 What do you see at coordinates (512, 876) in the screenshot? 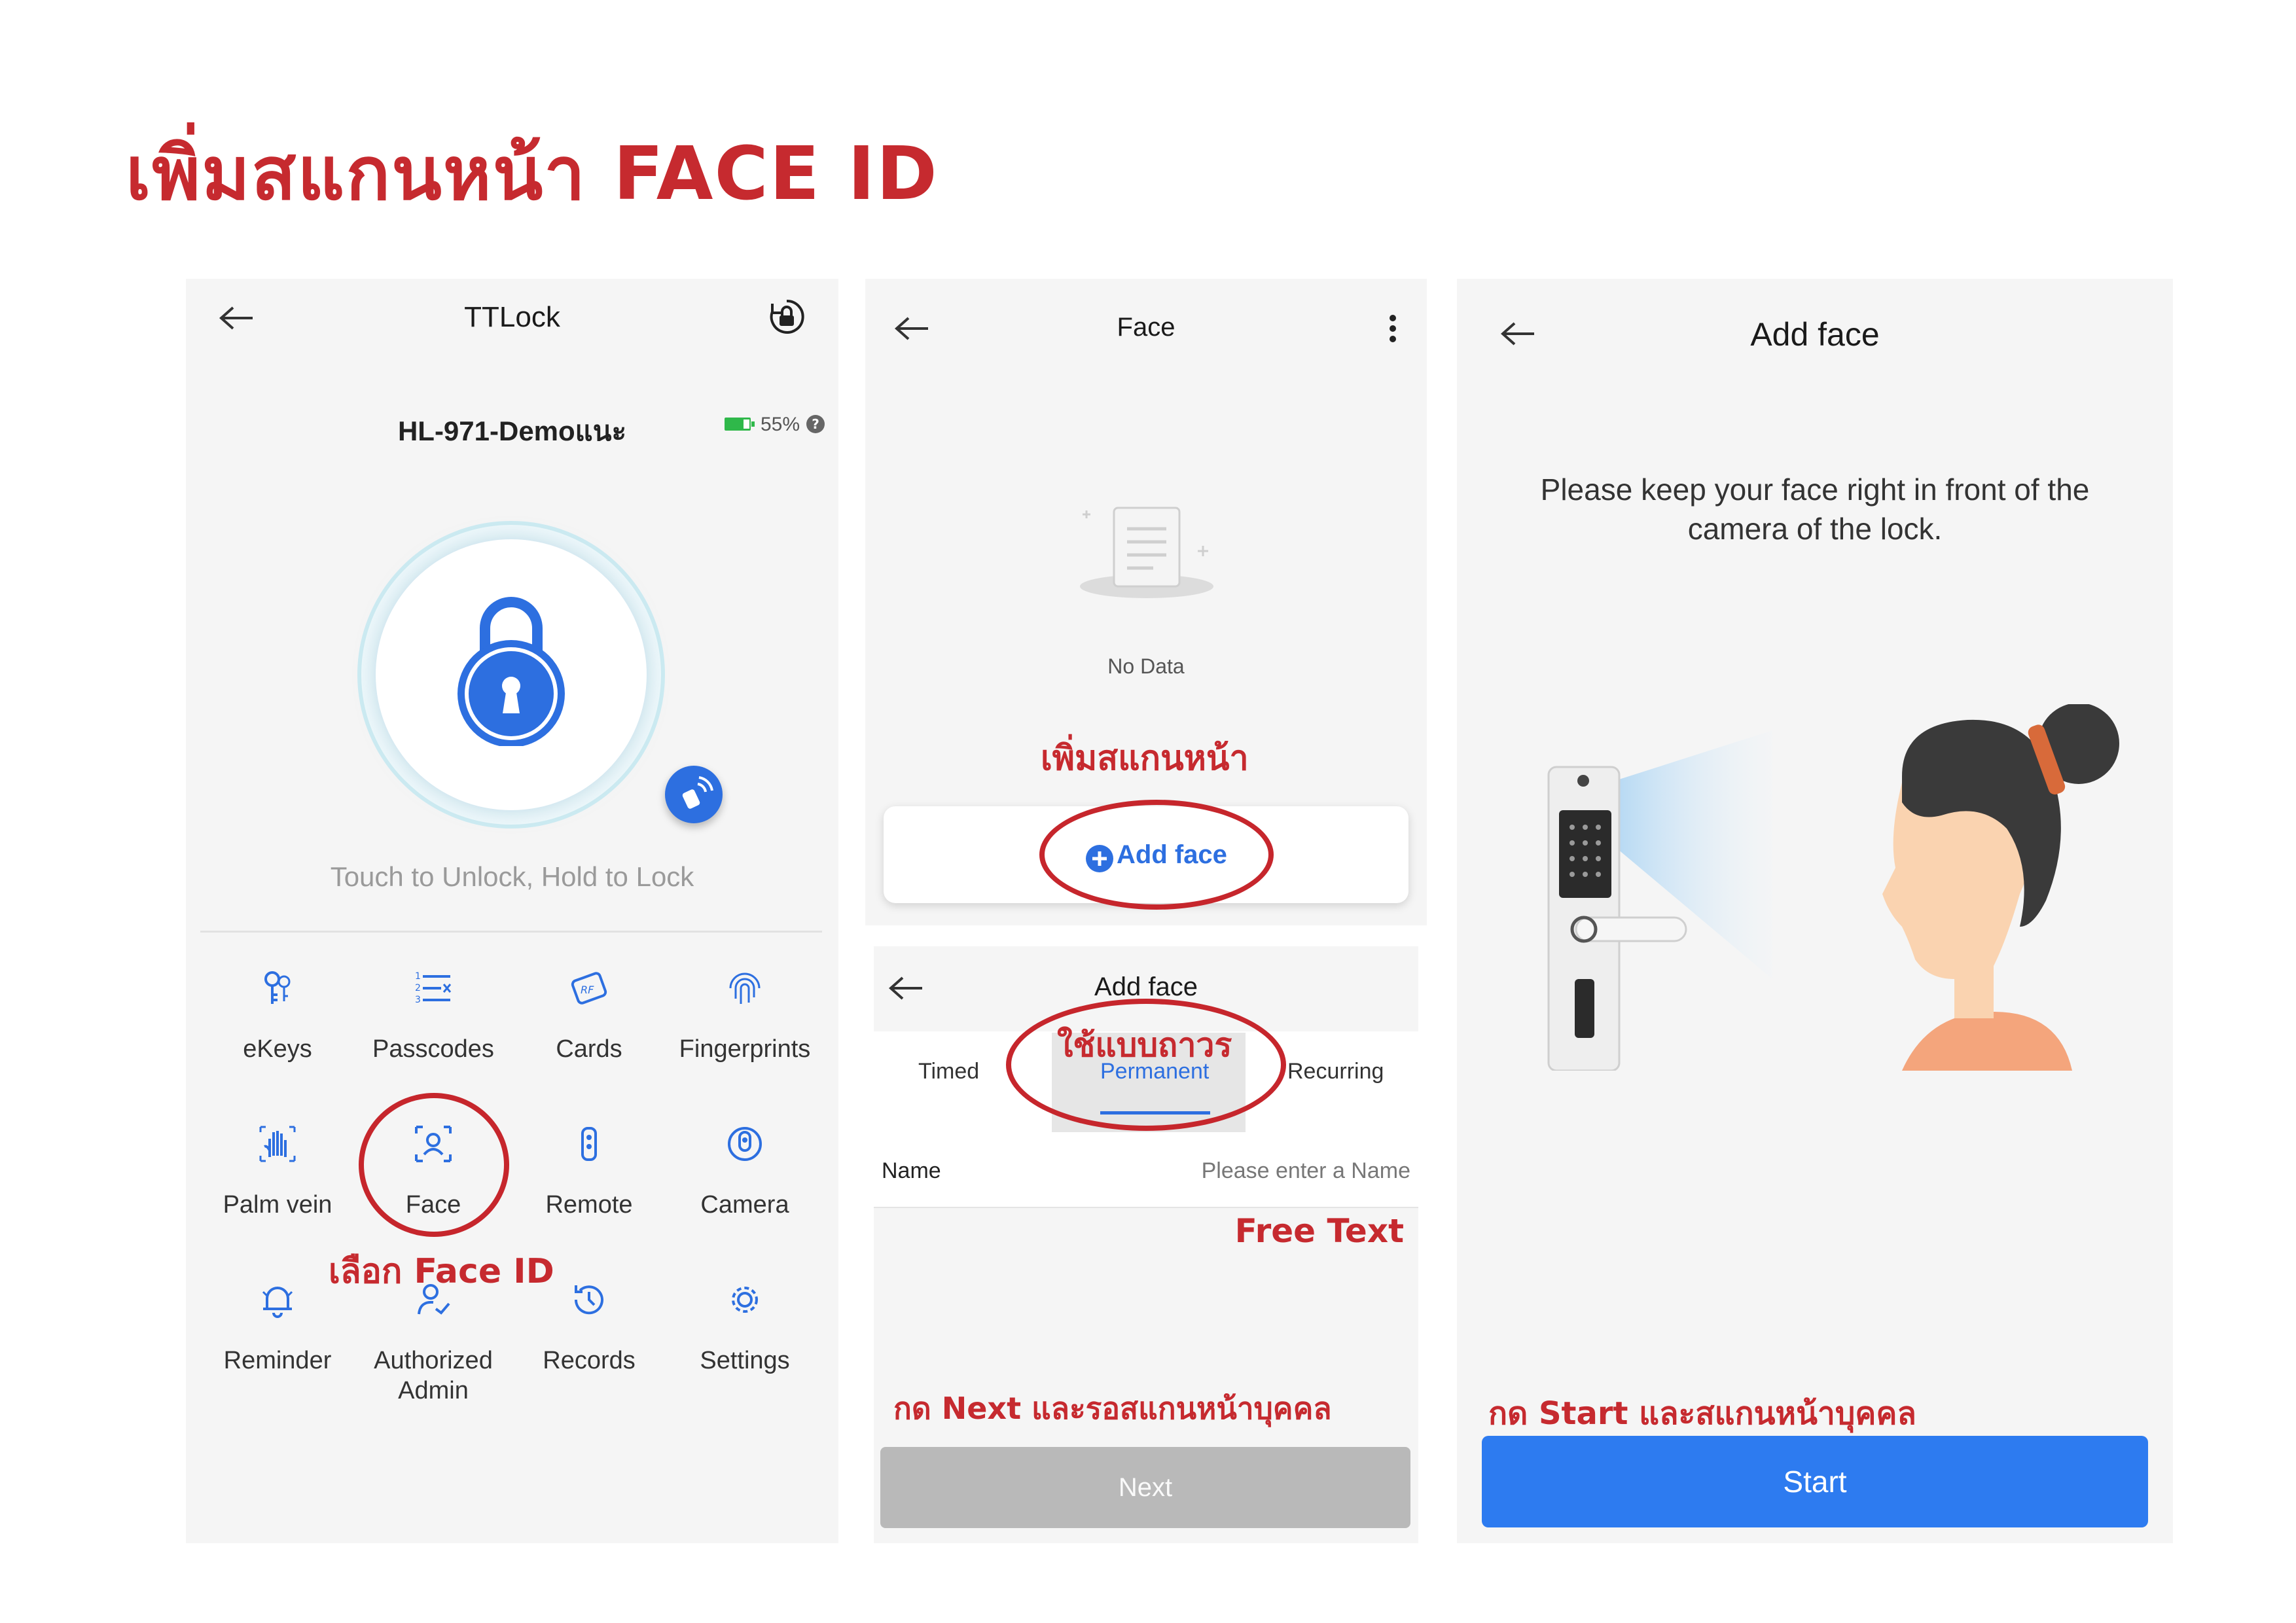
I see `unlock-hint: Touch to Unlock, Hold to Lock` at bounding box center [512, 876].